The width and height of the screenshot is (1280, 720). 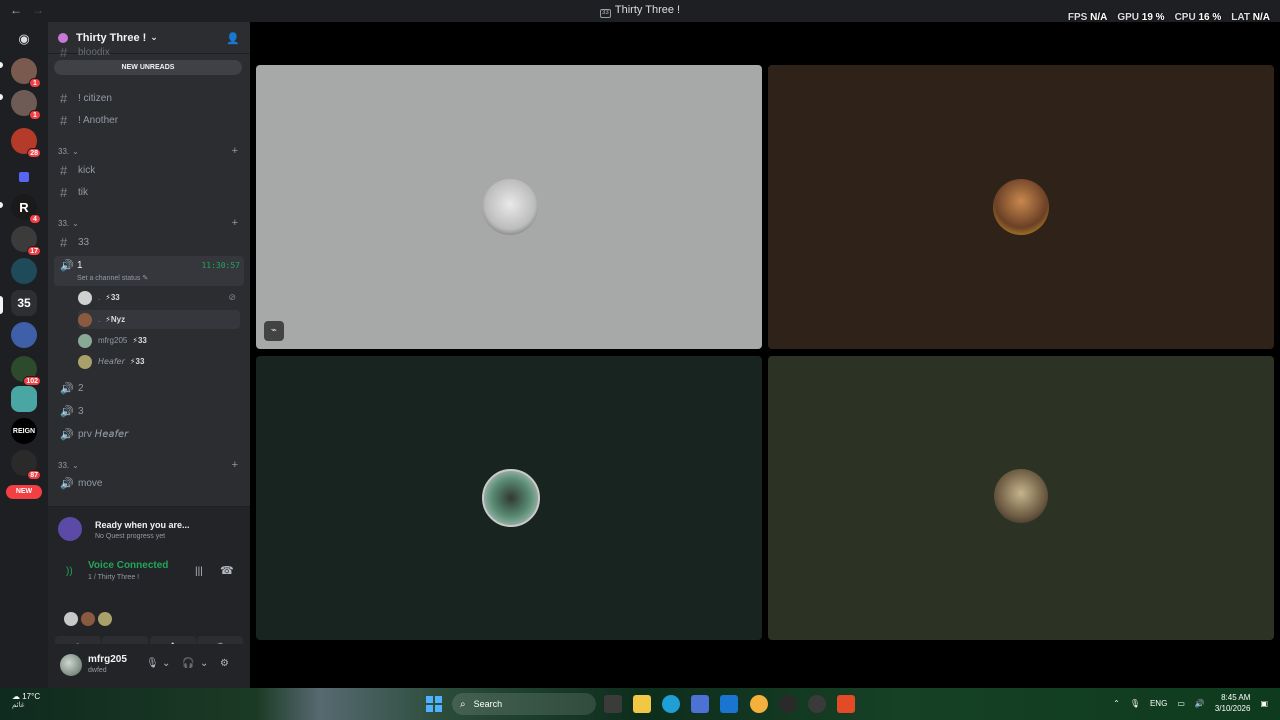 I want to click on voice-channel-1-active: 🔊 1 11:30:57 Set a channel status ✎, so click(x=149, y=271).